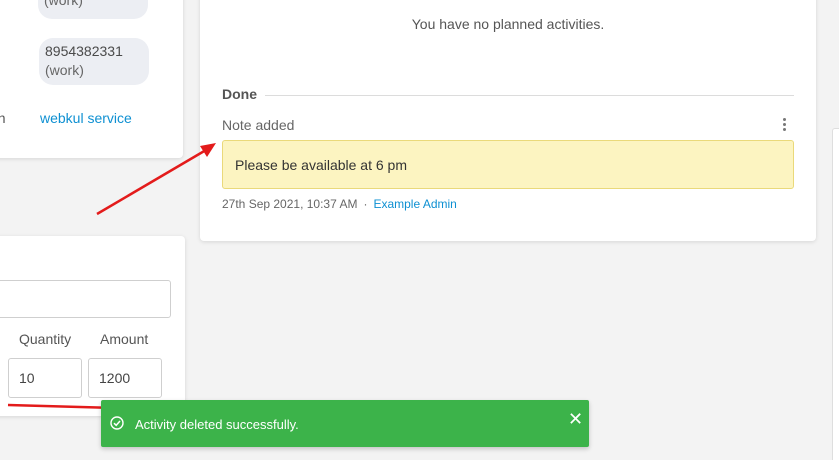 This screenshot has width=839, height=460. I want to click on note-title: Note added, so click(258, 125).